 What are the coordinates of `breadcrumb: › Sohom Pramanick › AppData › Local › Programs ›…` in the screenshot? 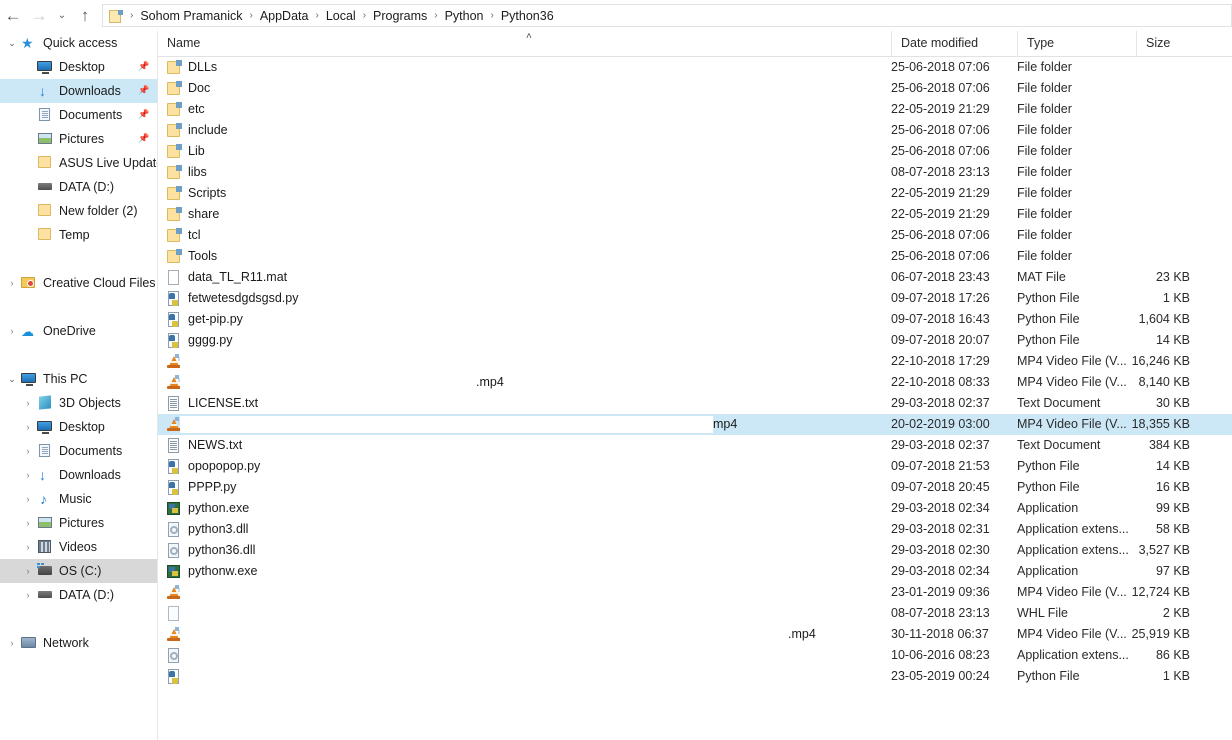 It's located at (667, 15).